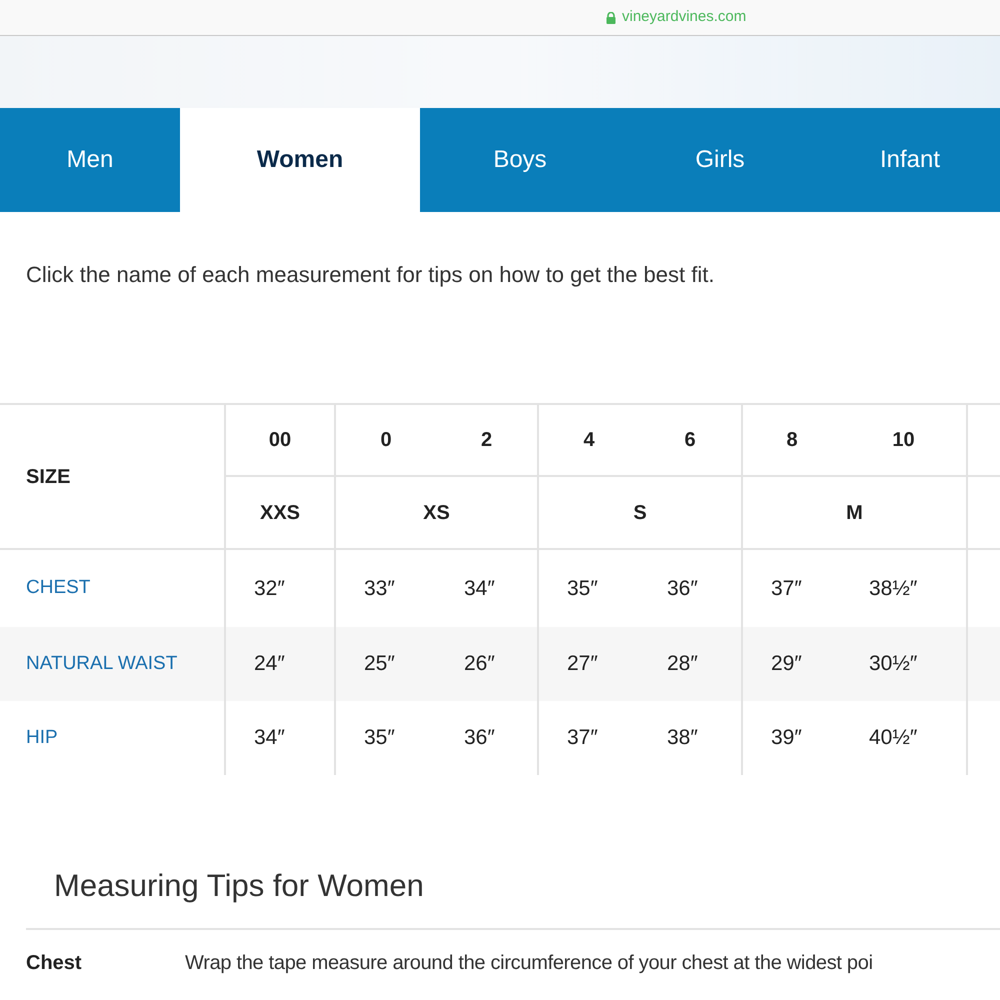  What do you see at coordinates (58, 588) in the screenshot?
I see `measurement-link: CHEST` at bounding box center [58, 588].